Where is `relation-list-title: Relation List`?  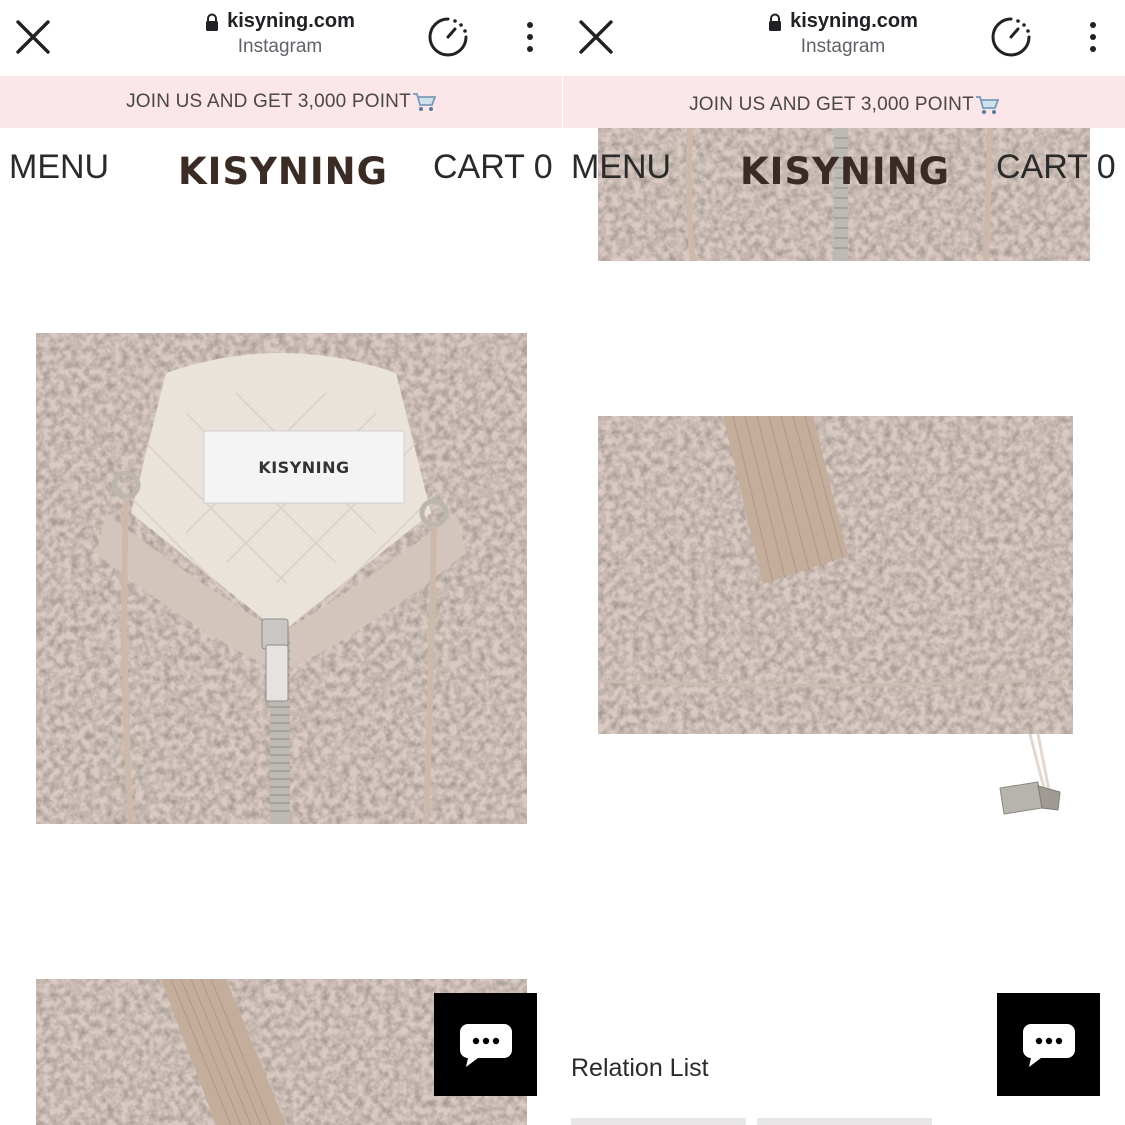
relation-list-title: Relation List is located at coordinates (640, 1068).